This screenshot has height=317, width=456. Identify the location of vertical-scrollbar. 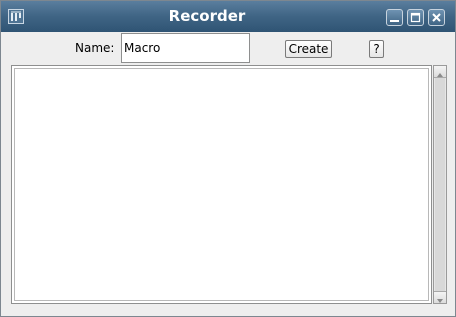
(440, 184).